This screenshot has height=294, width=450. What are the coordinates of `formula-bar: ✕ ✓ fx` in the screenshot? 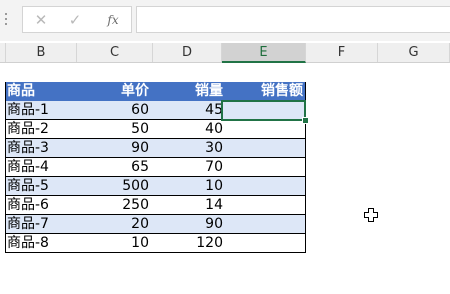 It's located at (225, 20).